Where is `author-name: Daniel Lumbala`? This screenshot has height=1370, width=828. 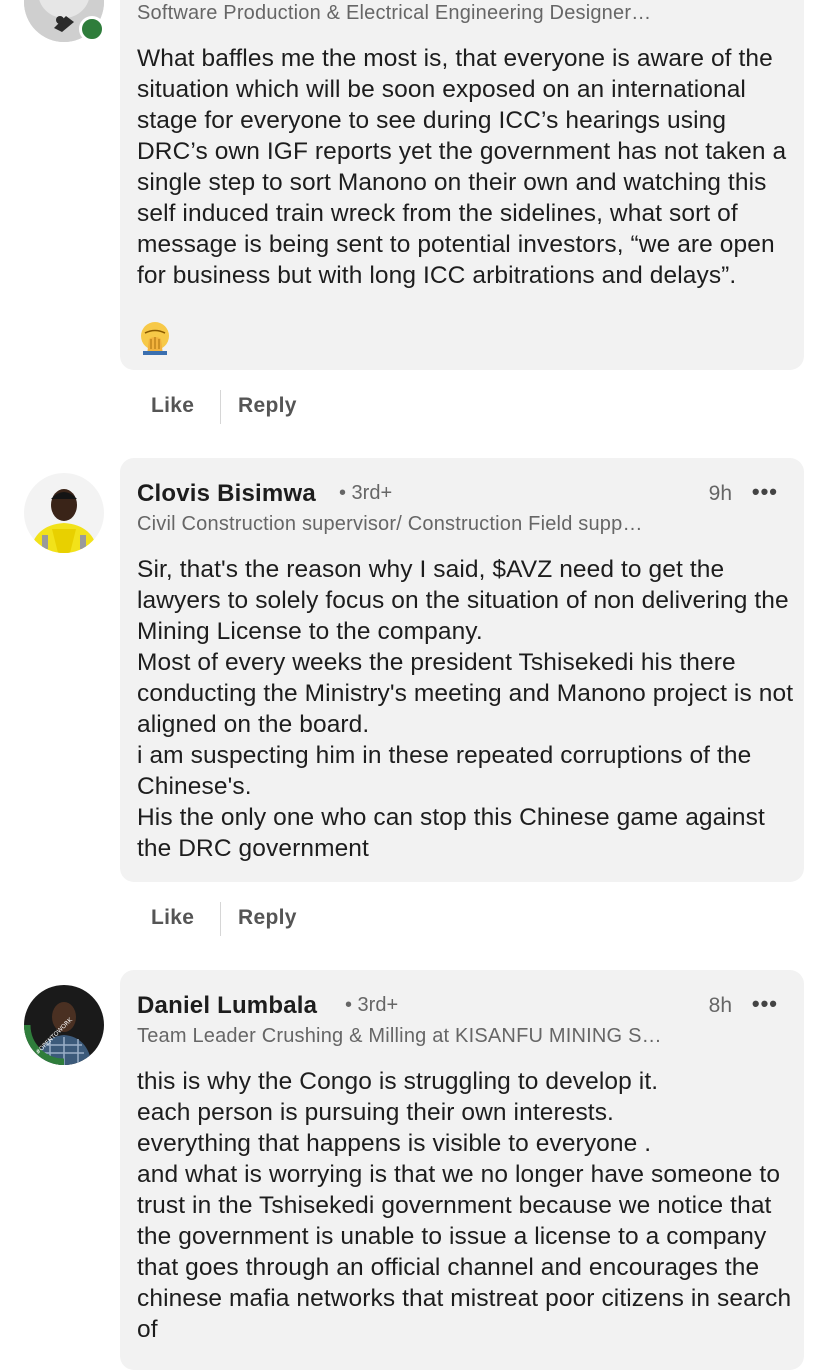 author-name: Daniel Lumbala is located at coordinates (227, 1006).